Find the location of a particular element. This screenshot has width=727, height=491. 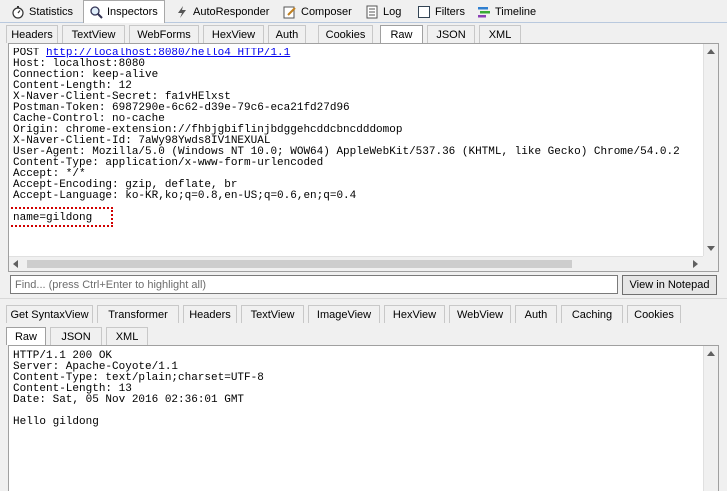

response-tab-bar-2: Raw JSON XML is located at coordinates (363, 335).